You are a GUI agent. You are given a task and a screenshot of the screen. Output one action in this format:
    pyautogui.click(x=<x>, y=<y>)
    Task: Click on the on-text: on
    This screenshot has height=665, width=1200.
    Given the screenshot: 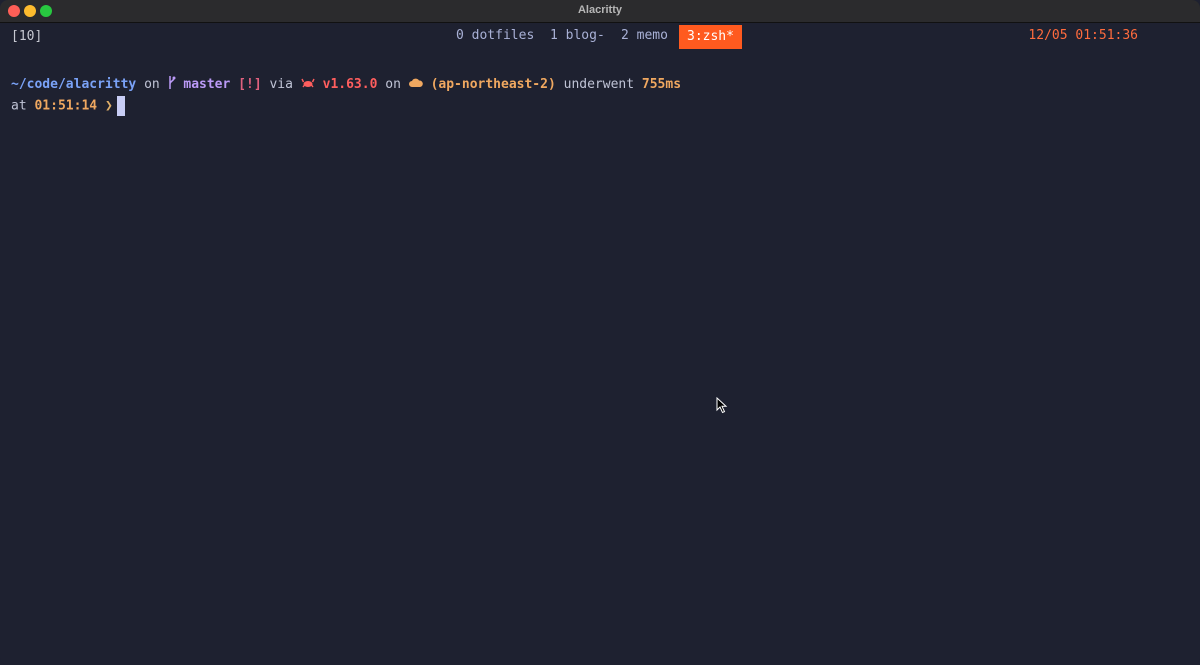 What is the action you would take?
    pyautogui.click(x=152, y=84)
    